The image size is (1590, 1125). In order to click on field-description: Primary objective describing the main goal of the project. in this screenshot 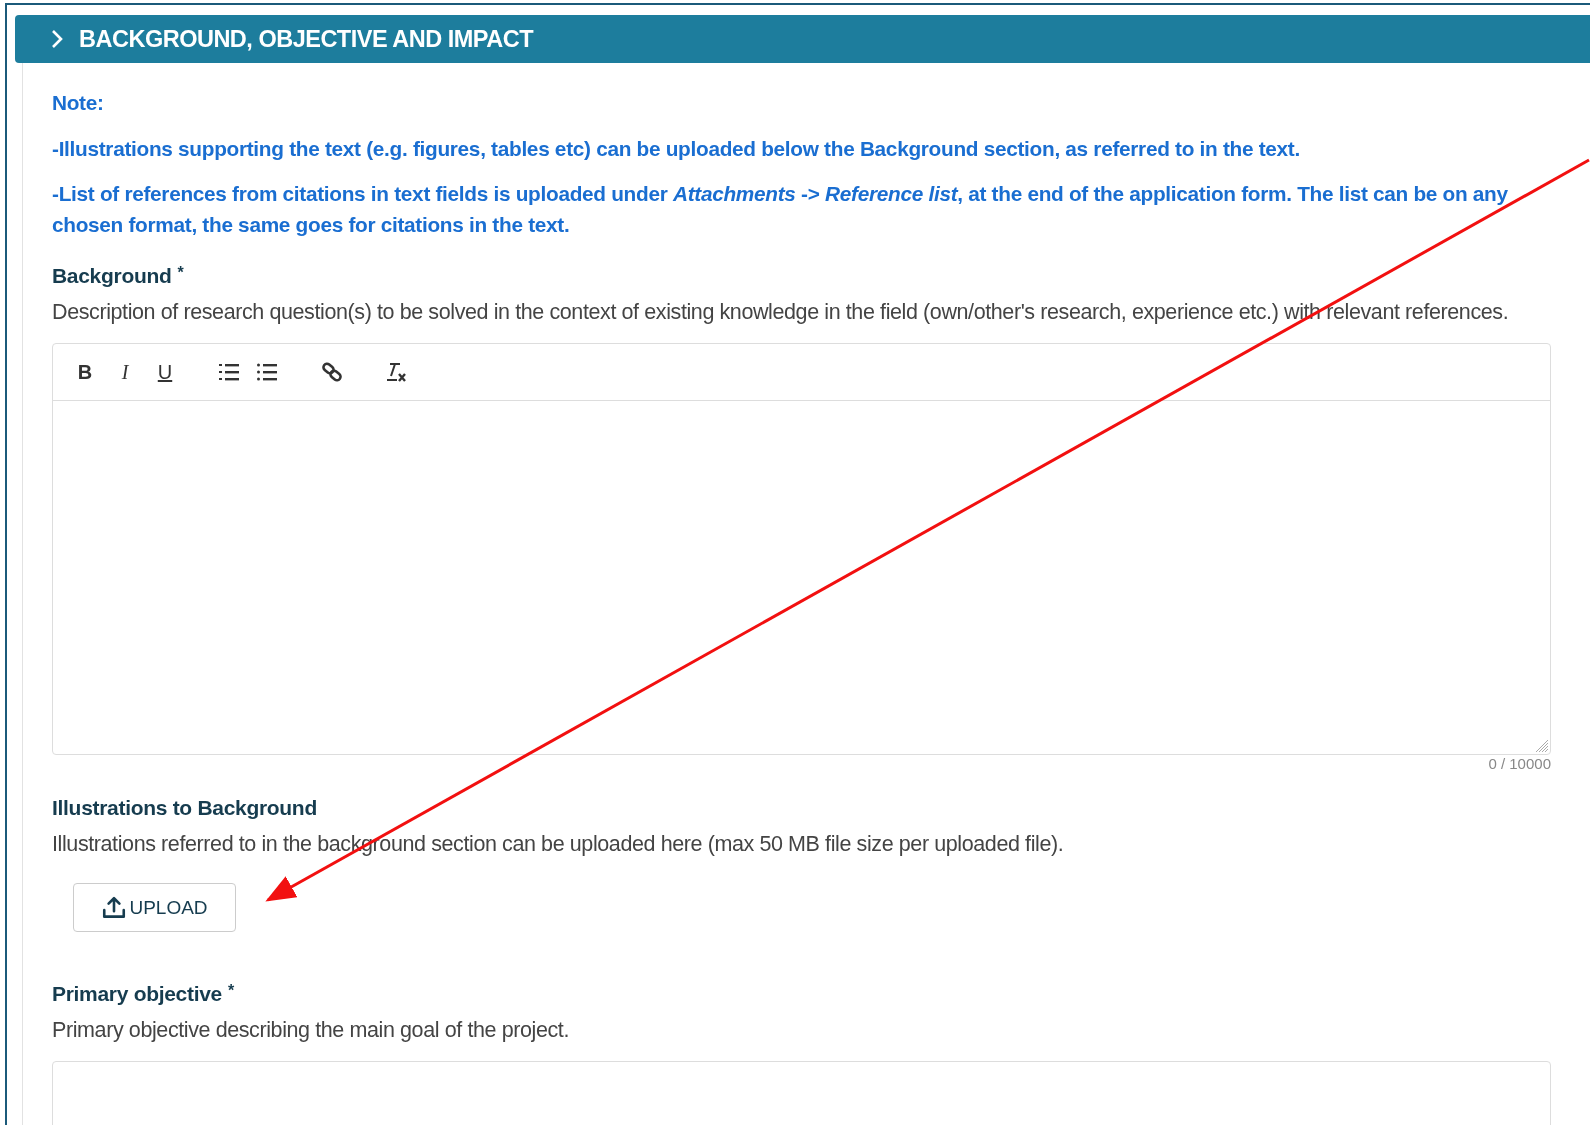, I will do `click(311, 1030)`.